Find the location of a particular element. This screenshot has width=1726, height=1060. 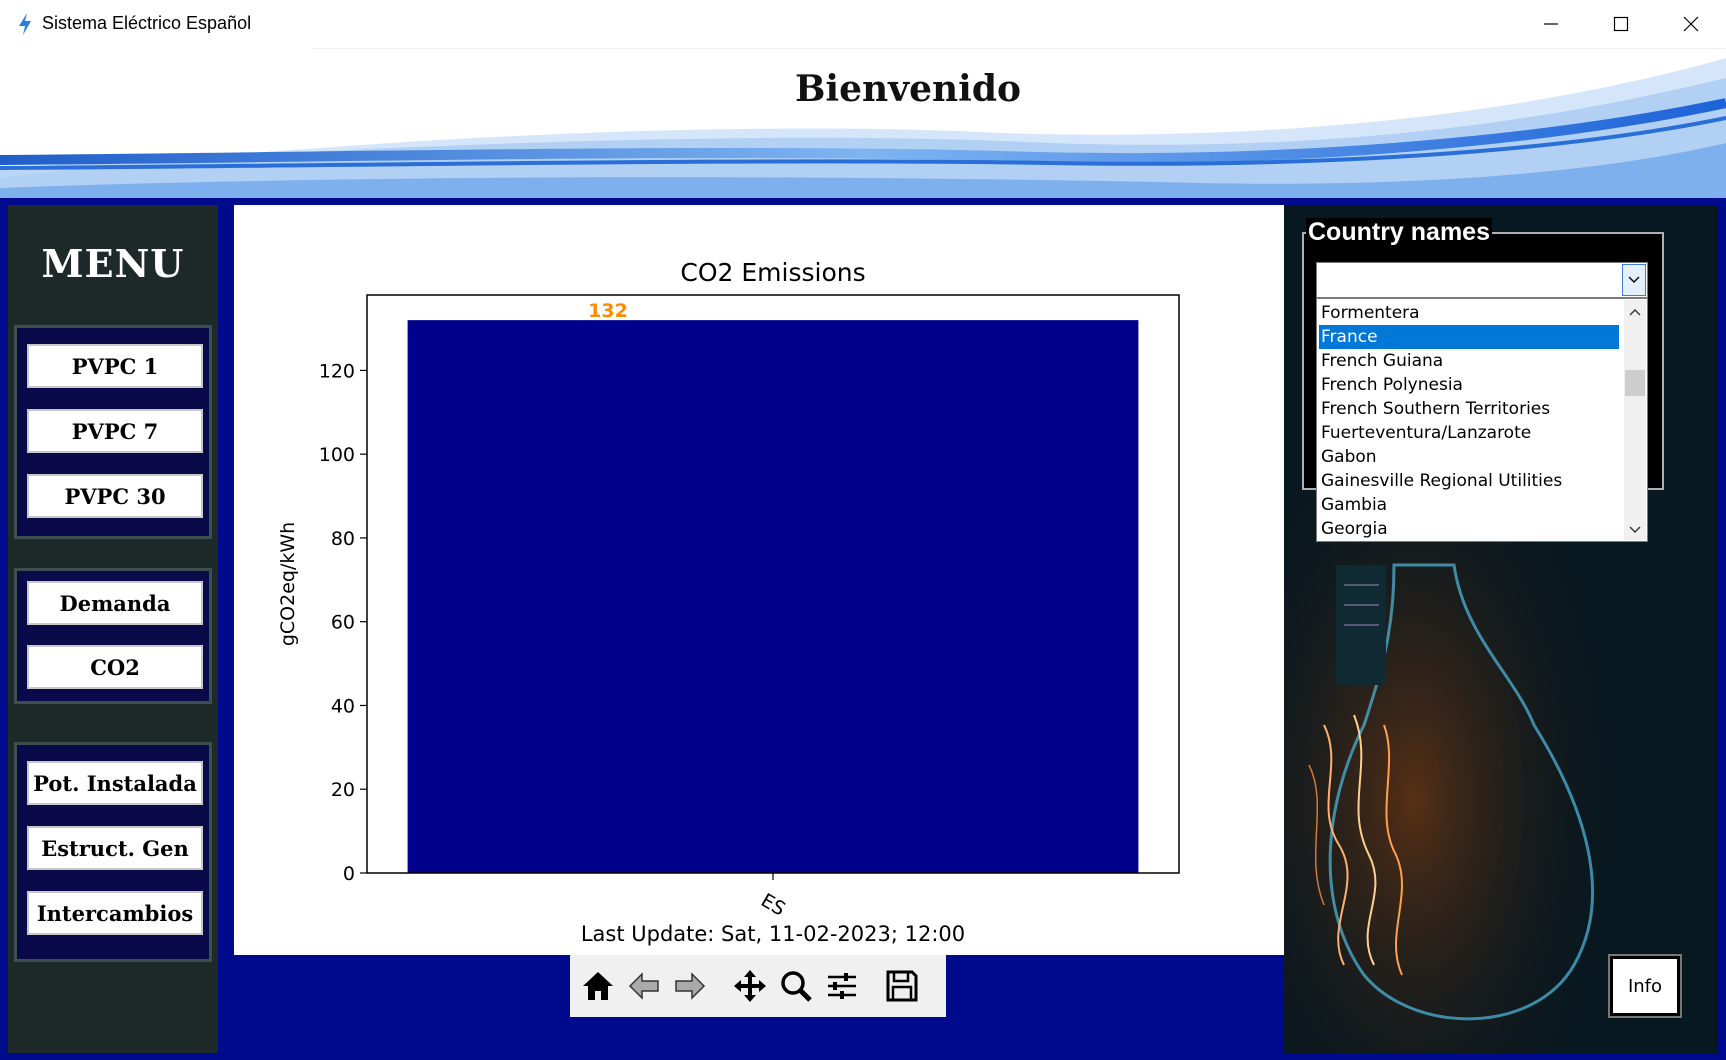

country-option: Gambia is located at coordinates (1469, 505).